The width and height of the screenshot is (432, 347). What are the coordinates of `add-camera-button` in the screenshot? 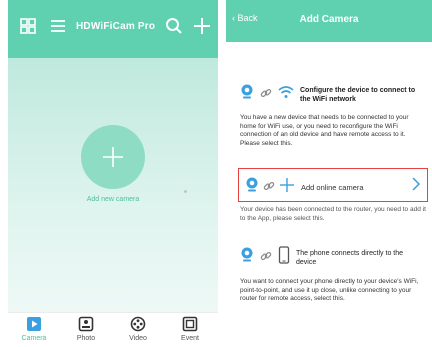 It's located at (113, 157).